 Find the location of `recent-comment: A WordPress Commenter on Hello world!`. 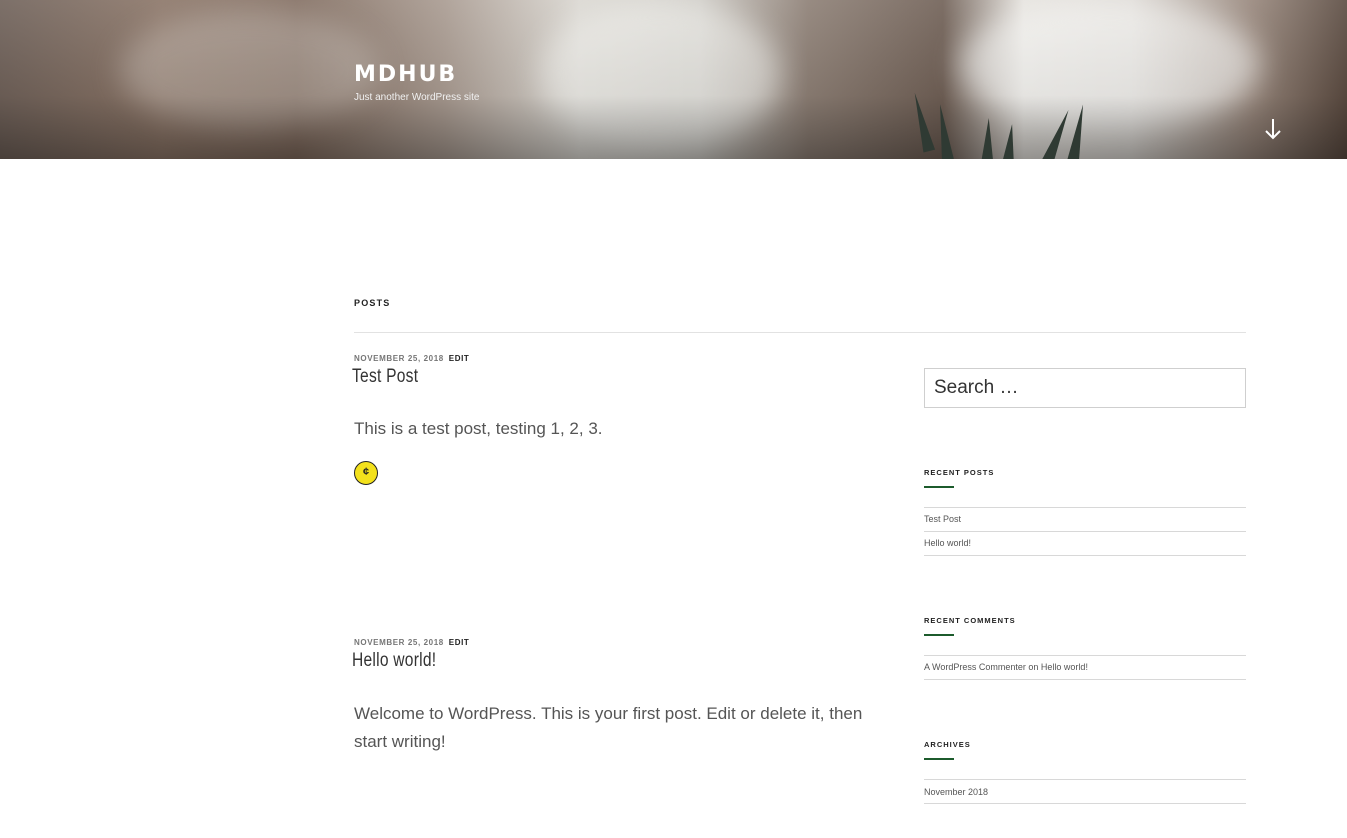

recent-comment: A WordPress Commenter on Hello world! is located at coordinates (1006, 667).